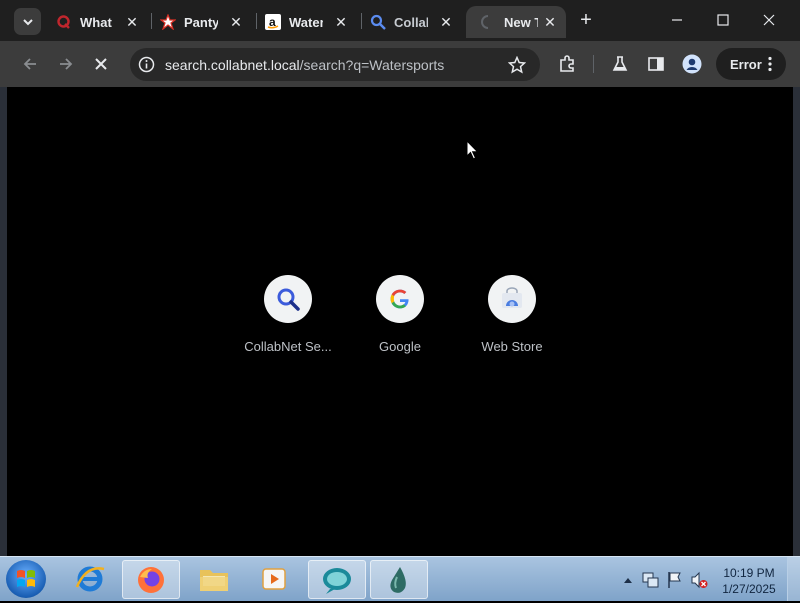 The height and width of the screenshot is (603, 800). I want to click on puzzle-piece-icon, so click(567, 63).